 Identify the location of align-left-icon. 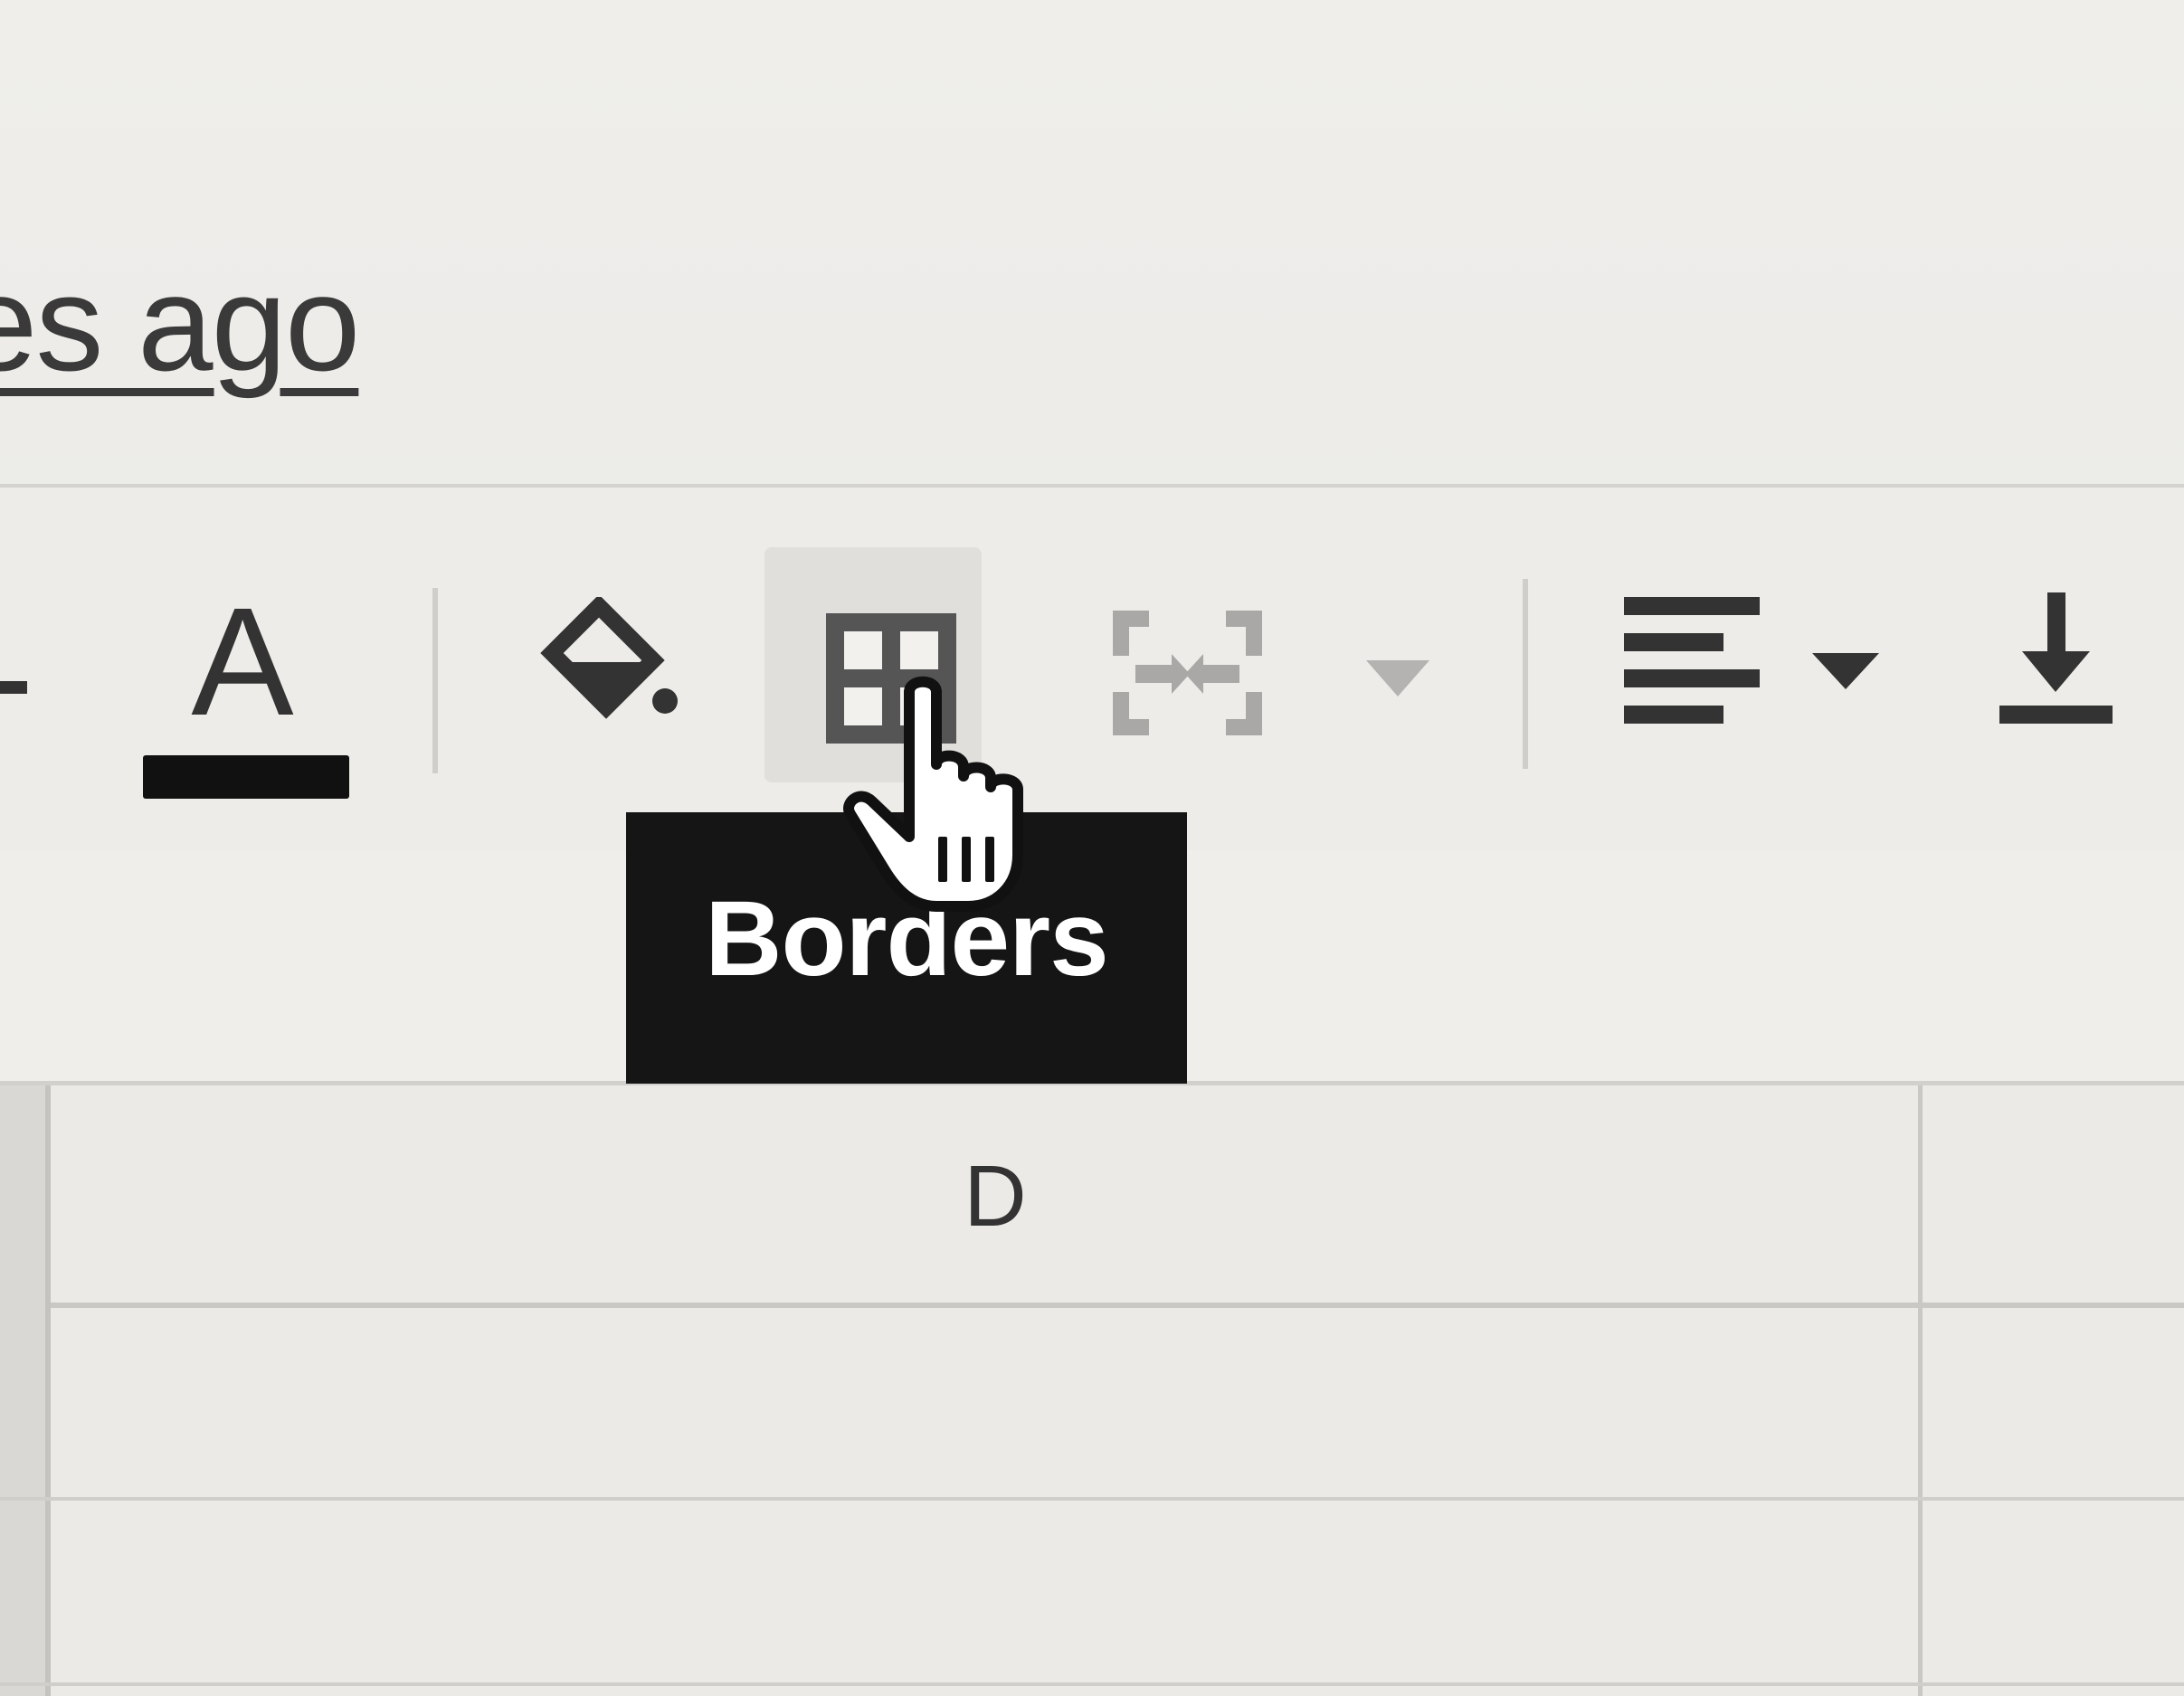
(1692, 660).